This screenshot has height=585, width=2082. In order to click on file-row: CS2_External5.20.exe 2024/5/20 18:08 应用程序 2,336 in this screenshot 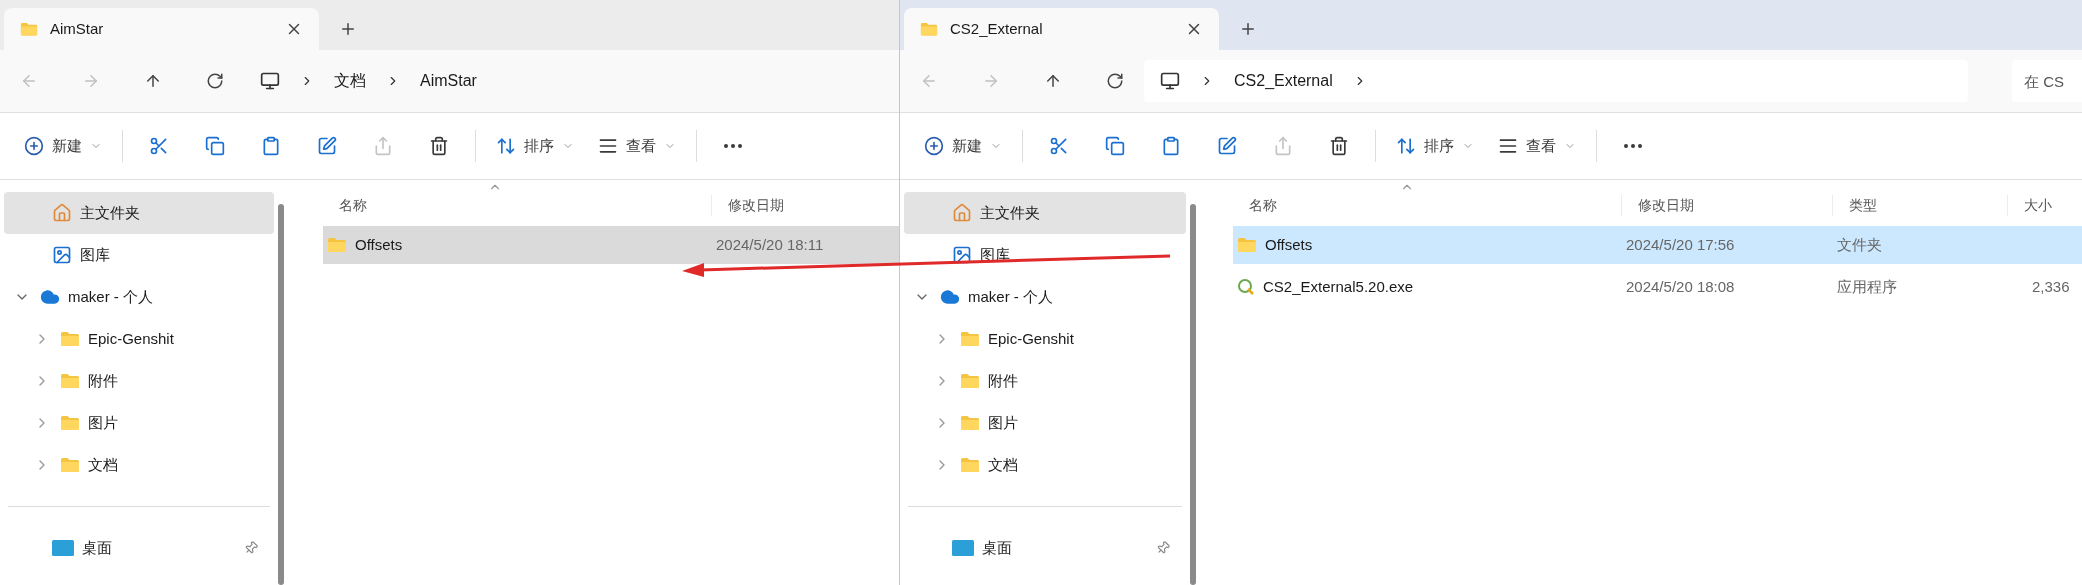, I will do `click(1657, 287)`.